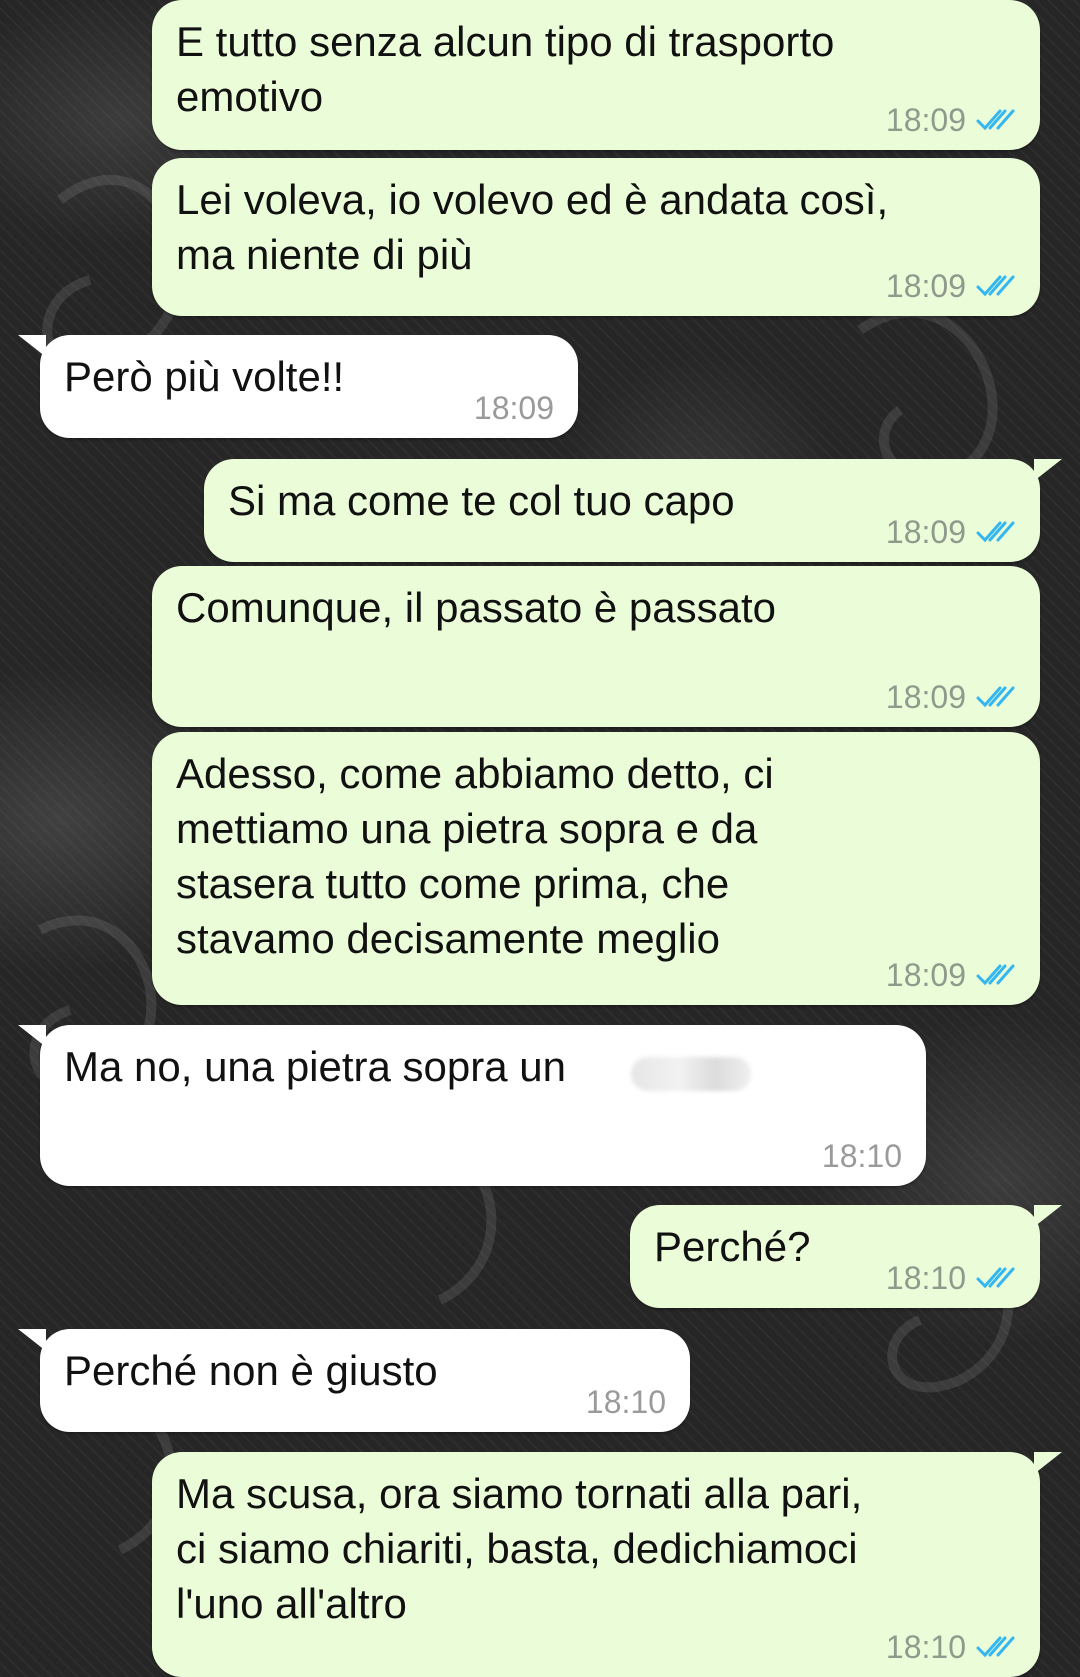  What do you see at coordinates (251, 1370) in the screenshot?
I see `message-text: Perché non è giusto` at bounding box center [251, 1370].